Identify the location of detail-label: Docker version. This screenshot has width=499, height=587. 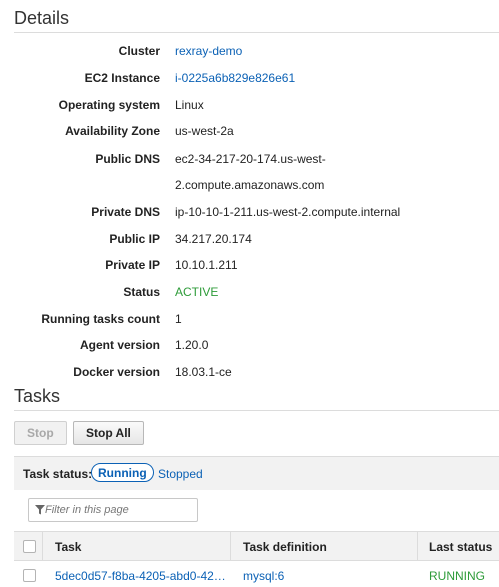
(116, 372).